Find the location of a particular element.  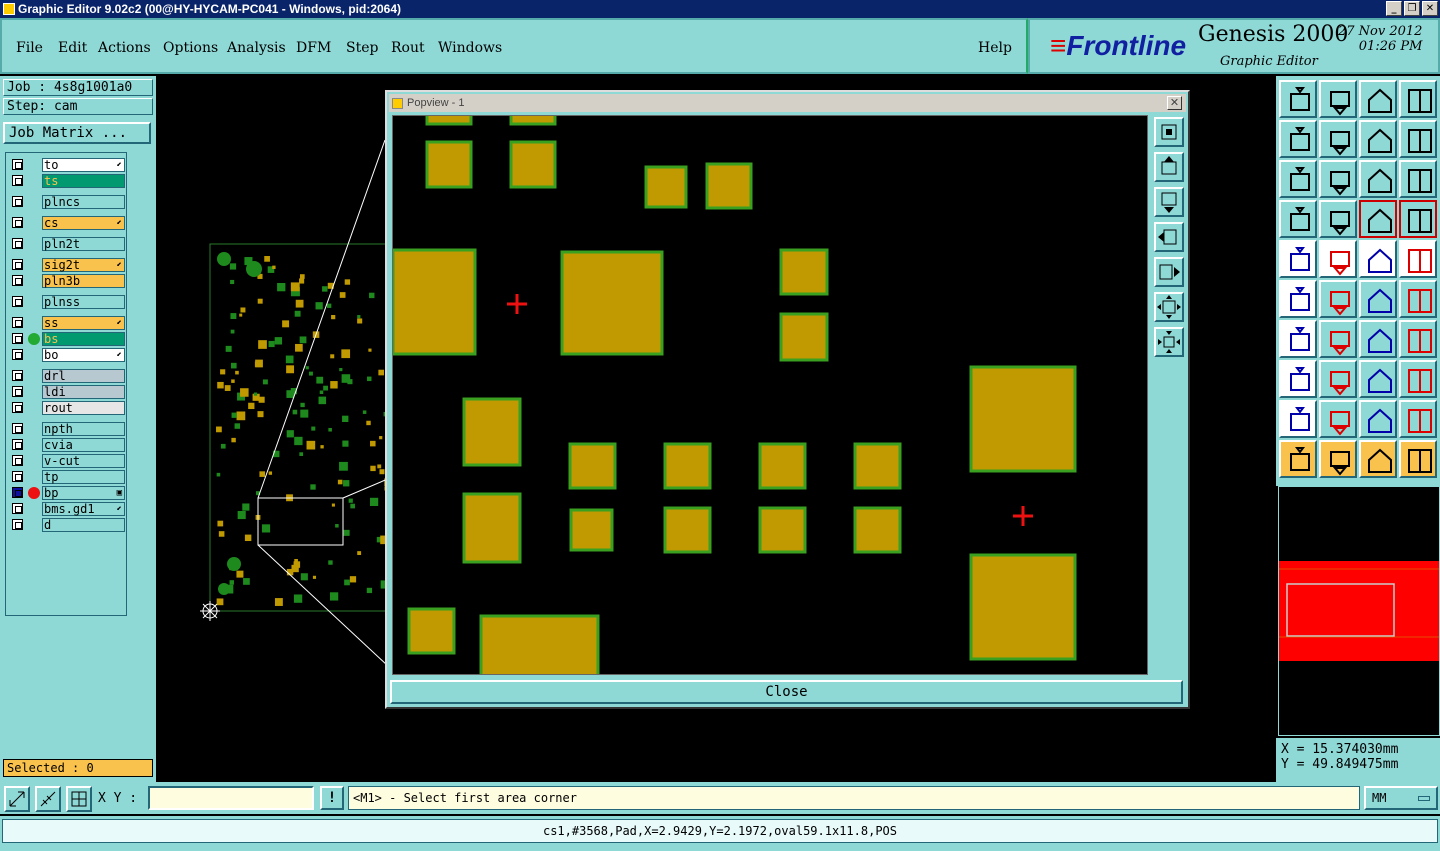

zoom-home-icon is located at coordinates (1298, 99).